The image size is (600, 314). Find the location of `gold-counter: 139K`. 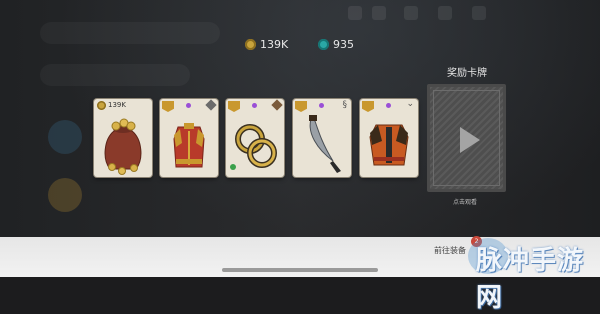

gold-counter: 139K is located at coordinates (266, 44).